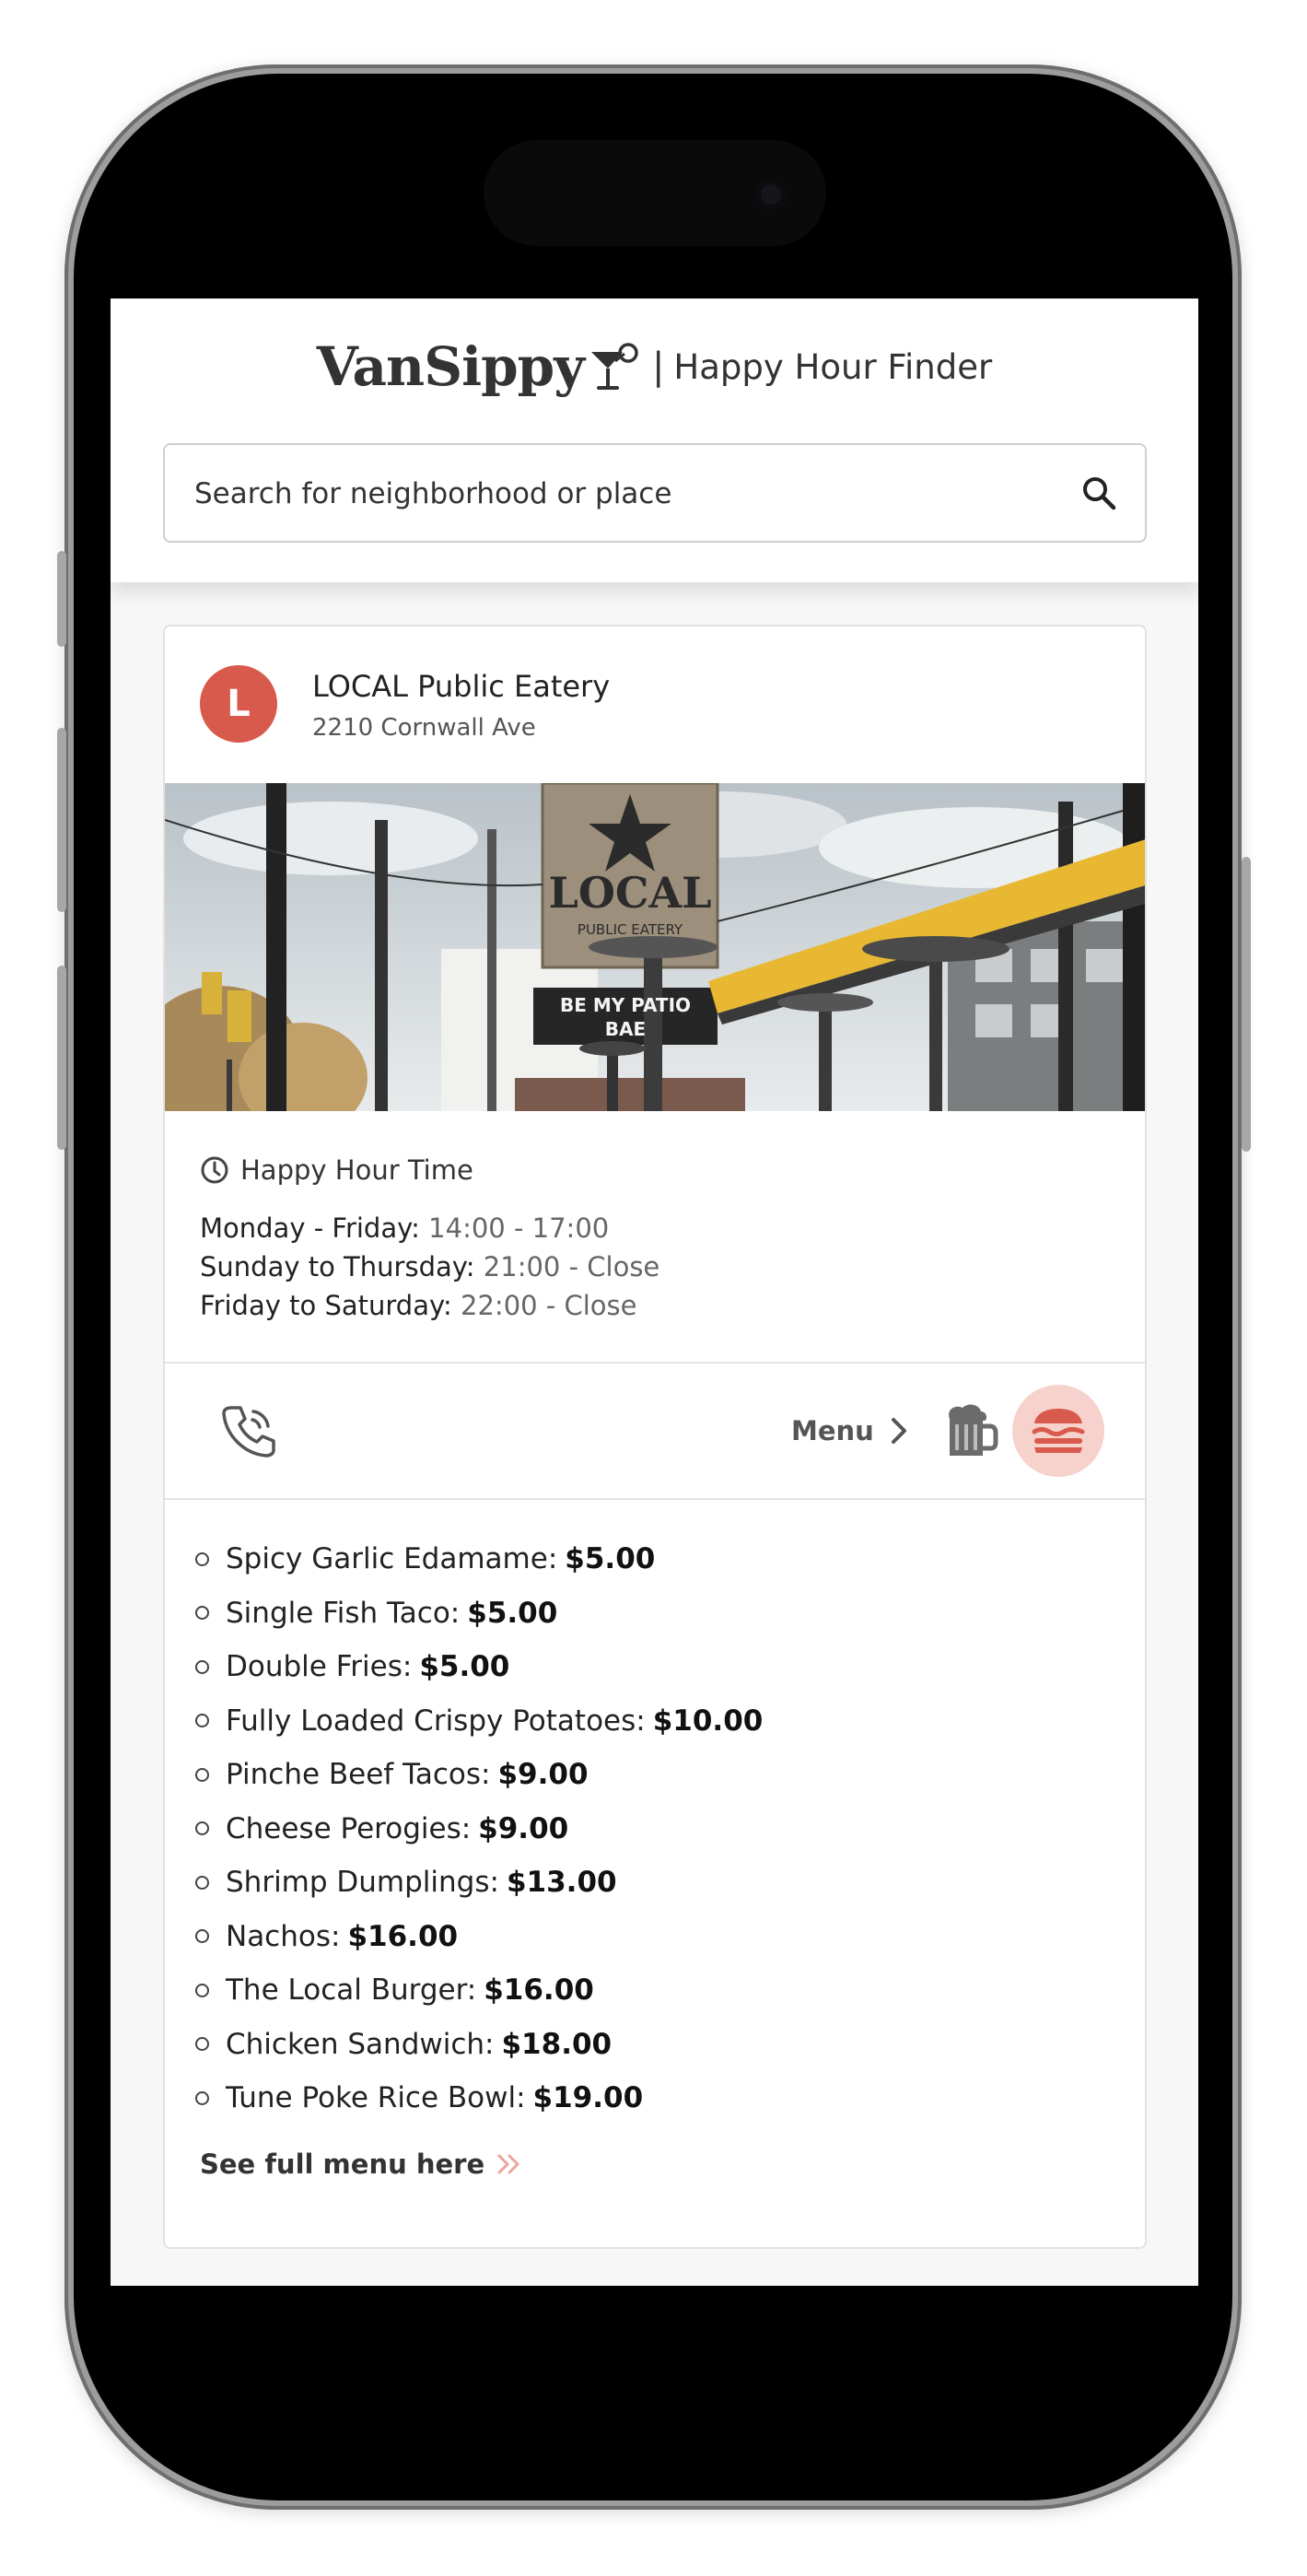 This screenshot has width=1307, height=2576. I want to click on phone-icon, so click(249, 1430).